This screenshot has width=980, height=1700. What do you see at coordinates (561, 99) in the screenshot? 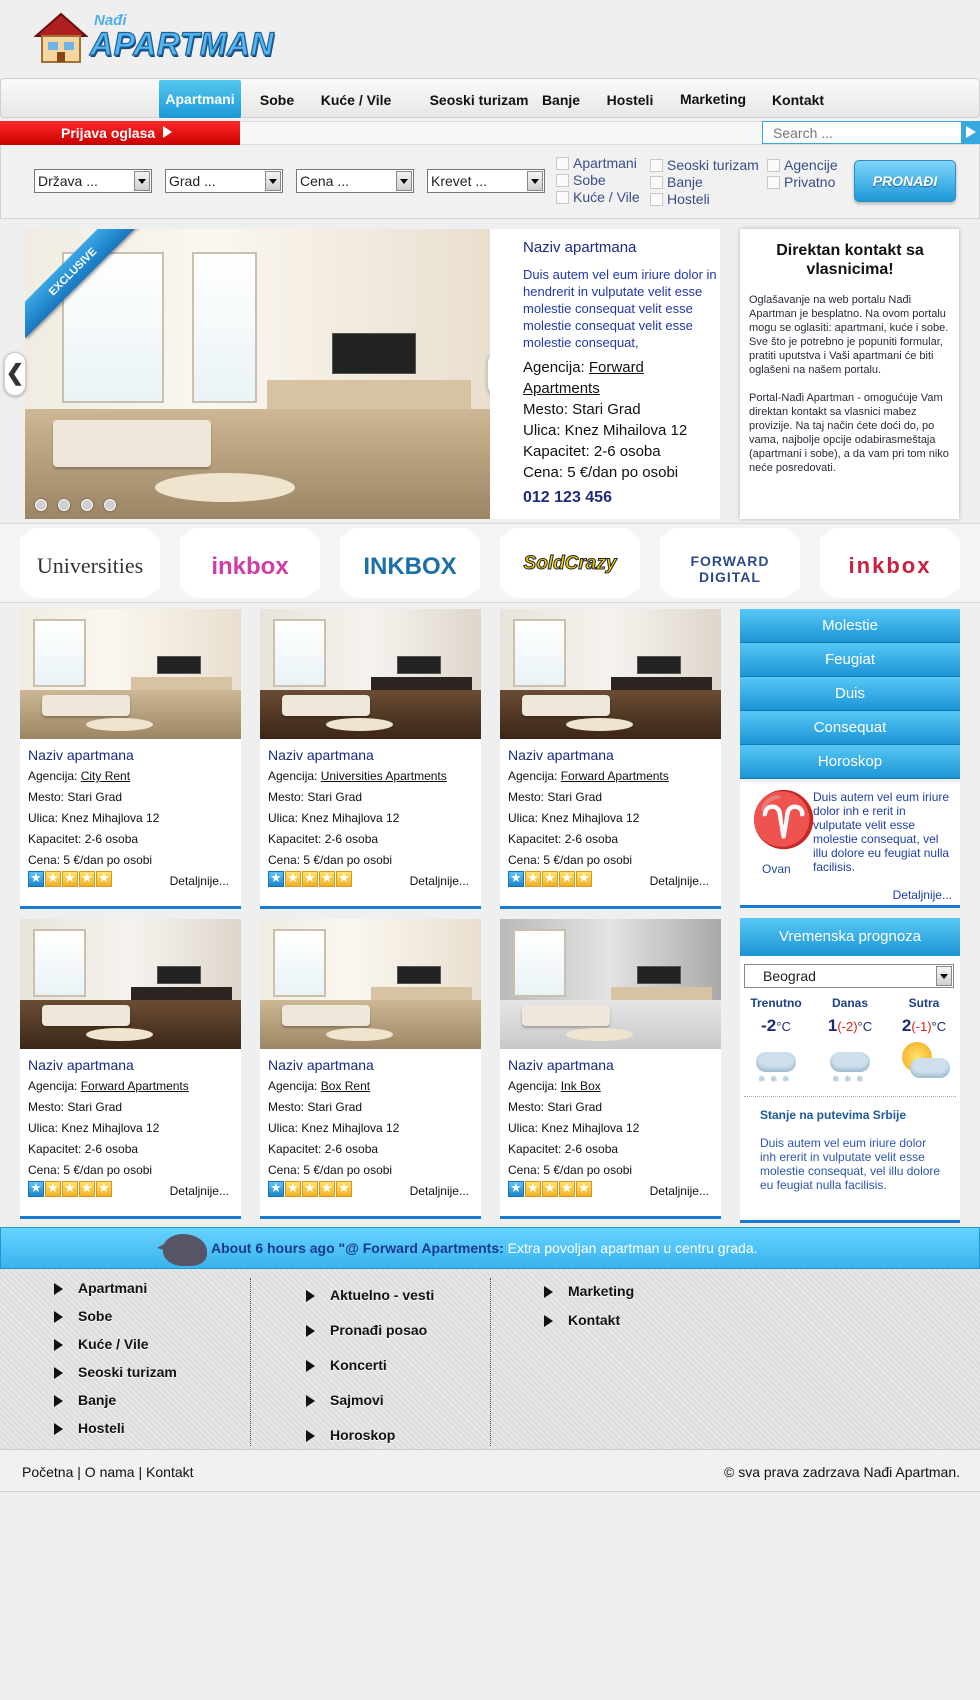
I see `nav-banje: Banje` at bounding box center [561, 99].